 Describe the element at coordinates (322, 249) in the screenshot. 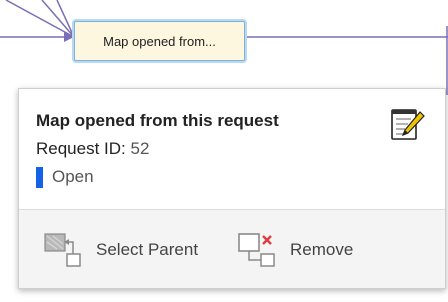

I see `remove-label: Remove` at that location.